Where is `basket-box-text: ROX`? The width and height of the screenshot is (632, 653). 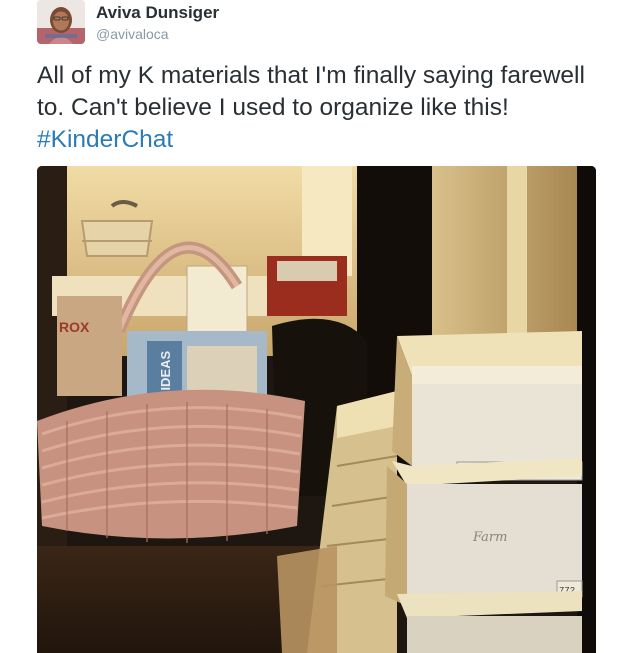 basket-box-text: ROX is located at coordinates (74, 327).